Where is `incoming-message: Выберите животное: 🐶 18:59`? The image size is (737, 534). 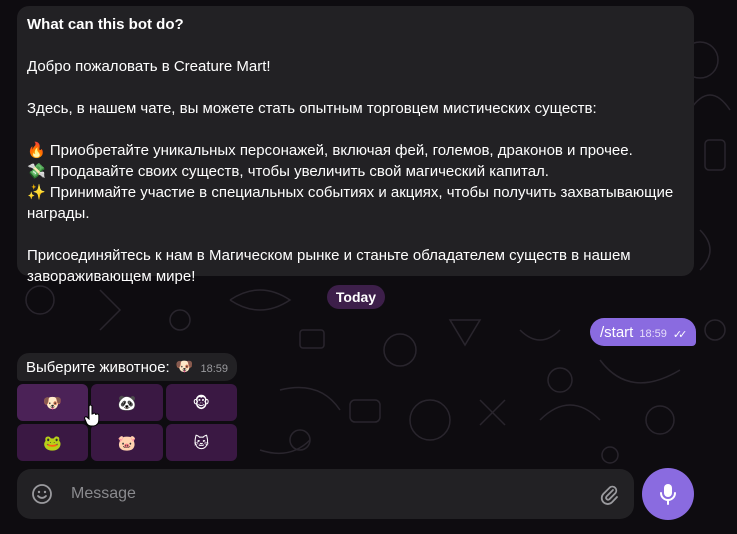 incoming-message: Выберите животное: 🐶 18:59 is located at coordinates (127, 367).